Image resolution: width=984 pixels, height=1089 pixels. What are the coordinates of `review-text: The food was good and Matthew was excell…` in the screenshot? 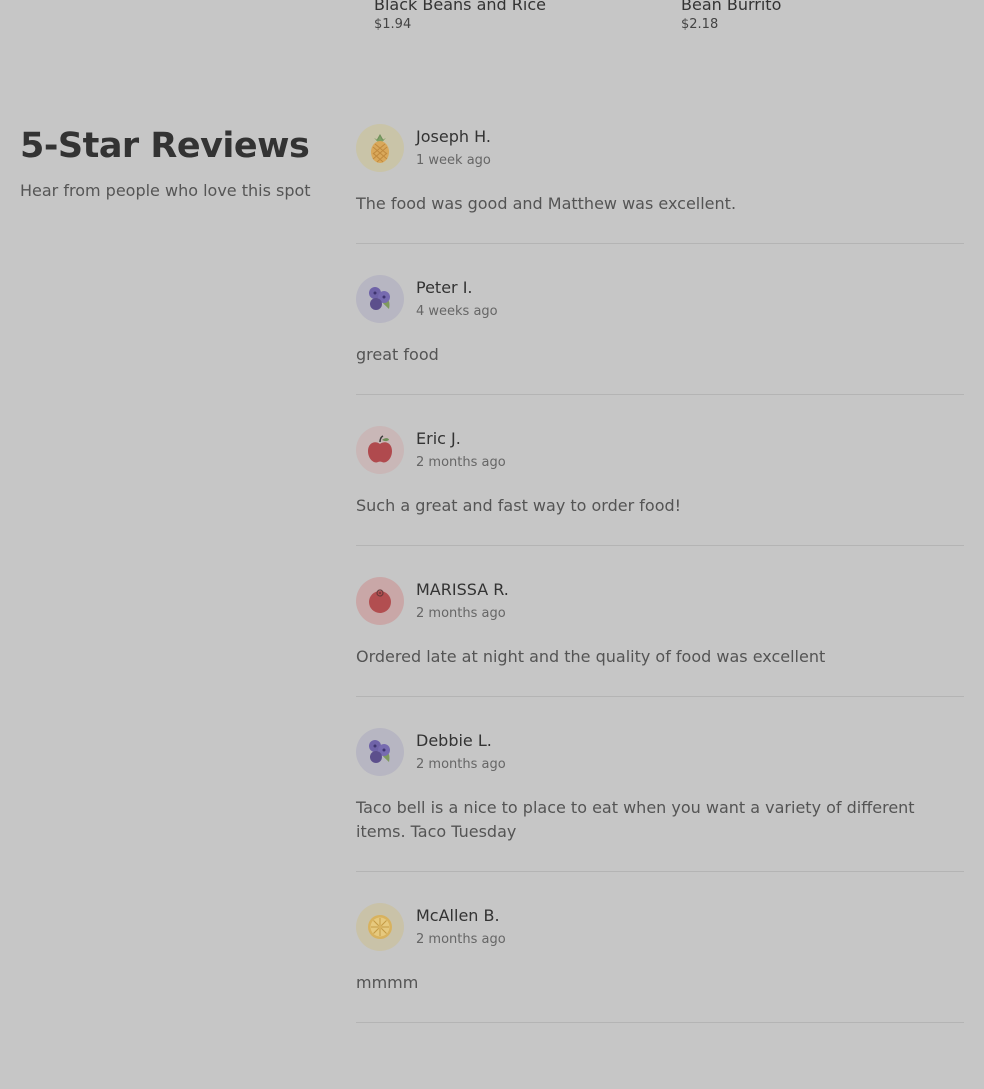 It's located at (546, 203).